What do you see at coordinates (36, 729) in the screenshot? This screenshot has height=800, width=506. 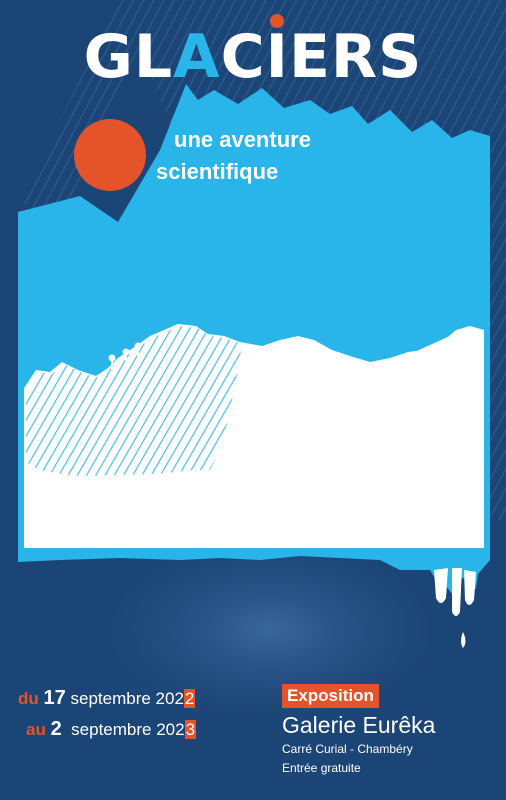 I see `end-date-prefix: au` at bounding box center [36, 729].